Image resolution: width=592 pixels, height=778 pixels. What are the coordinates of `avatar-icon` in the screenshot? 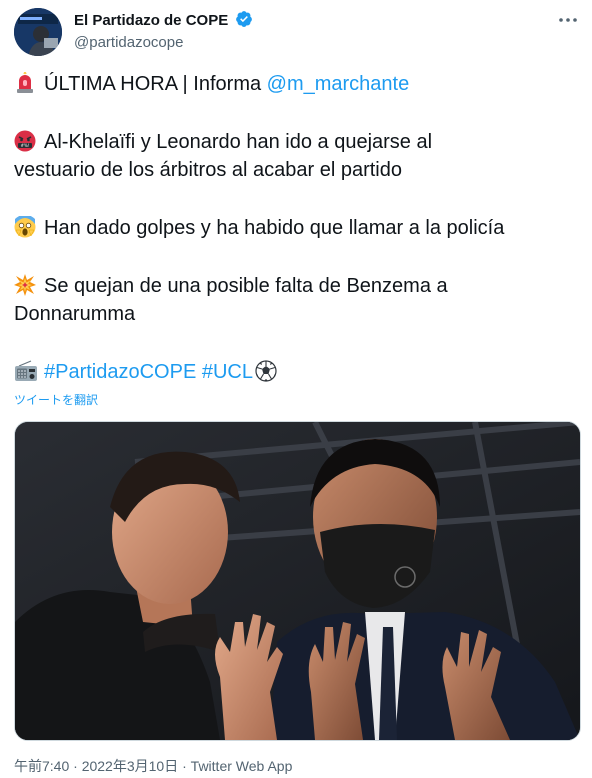 It's located at (38, 32).